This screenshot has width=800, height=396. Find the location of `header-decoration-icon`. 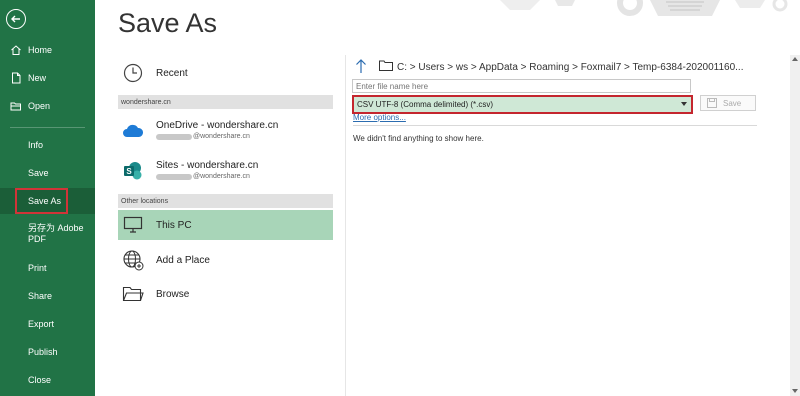

header-decoration-icon is located at coordinates (644, 8).